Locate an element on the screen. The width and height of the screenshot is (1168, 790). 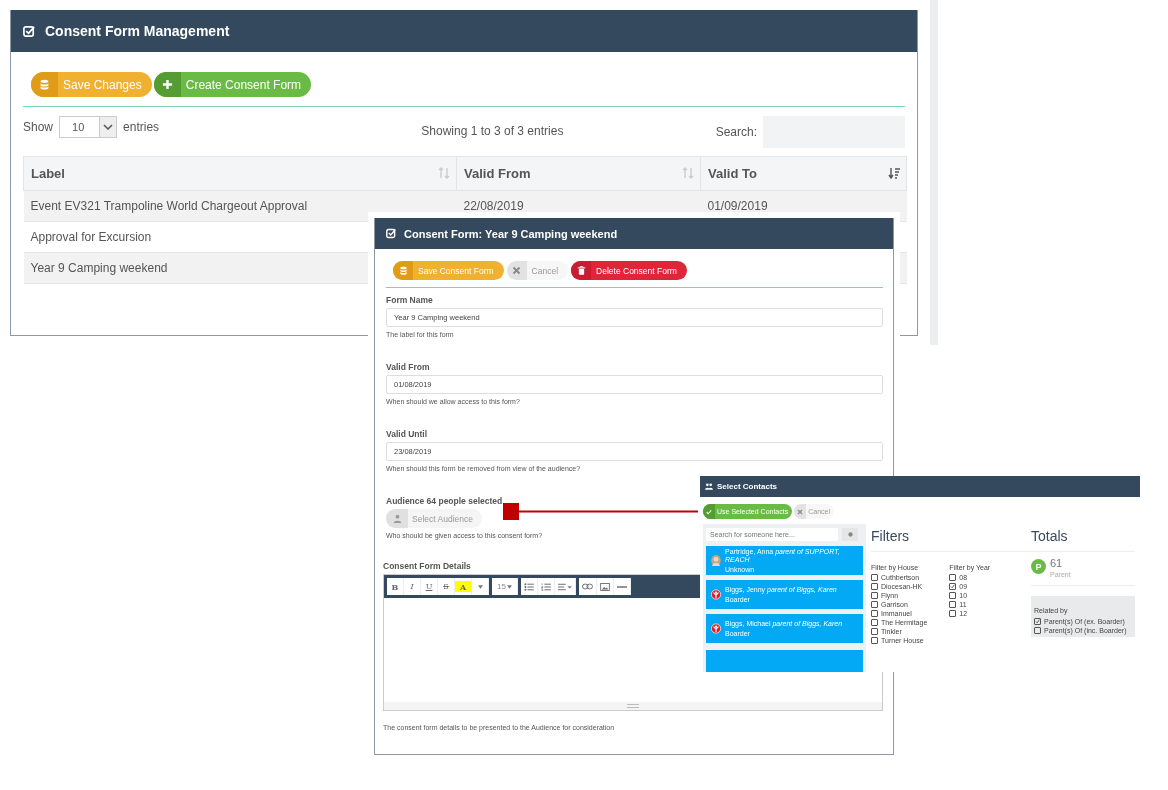
section-title: Filters is located at coordinates (891, 536).